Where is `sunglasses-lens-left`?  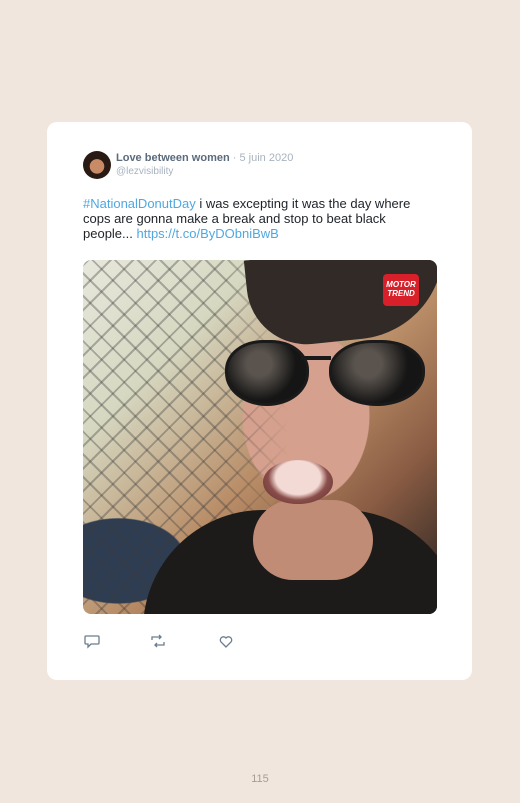
sunglasses-lens-left is located at coordinates (267, 373).